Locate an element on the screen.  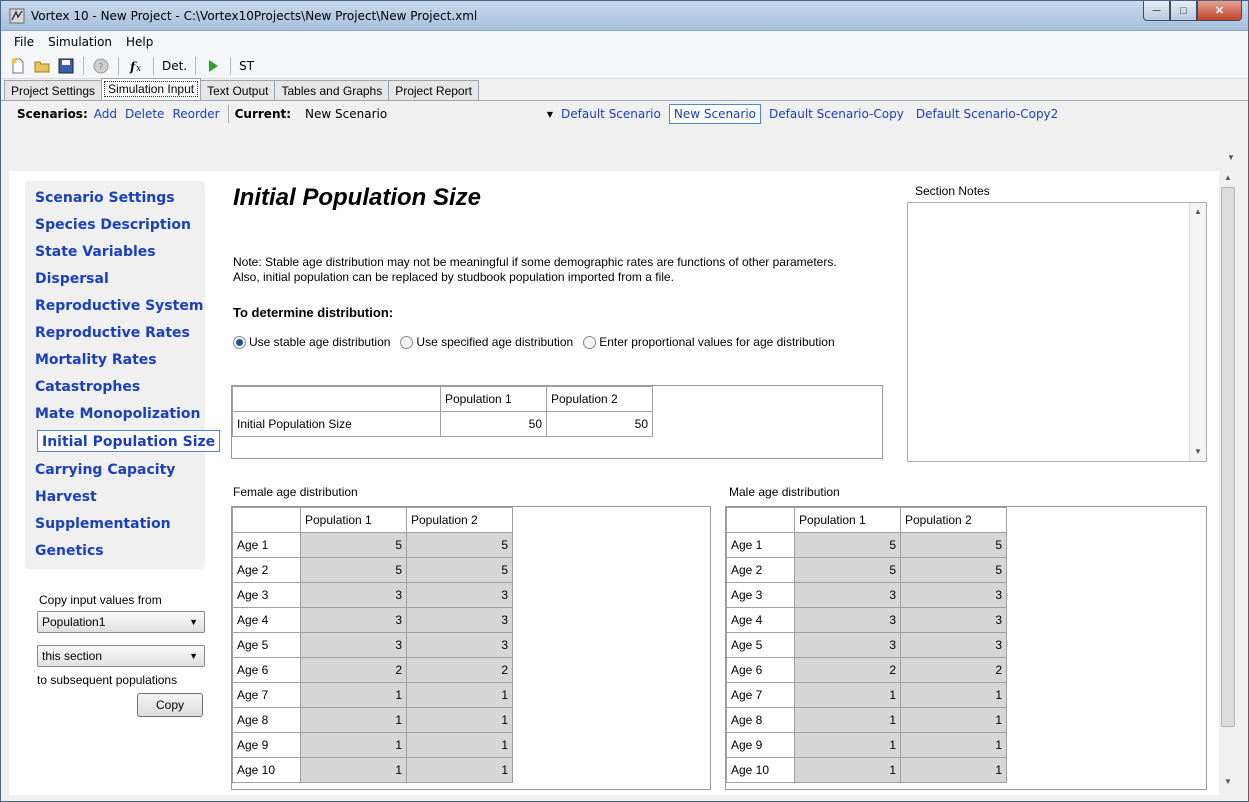
open-folder-icon is located at coordinates (42, 66).